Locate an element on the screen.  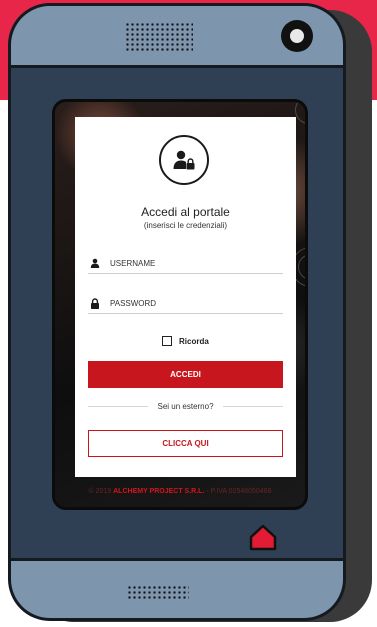
camera-icon is located at coordinates (297, 36).